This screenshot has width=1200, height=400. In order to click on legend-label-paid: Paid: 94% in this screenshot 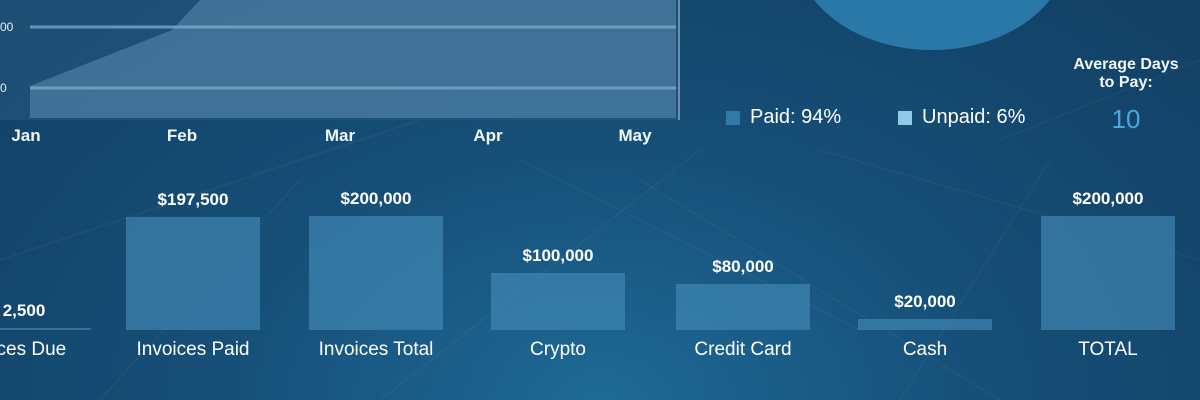, I will do `click(796, 117)`.